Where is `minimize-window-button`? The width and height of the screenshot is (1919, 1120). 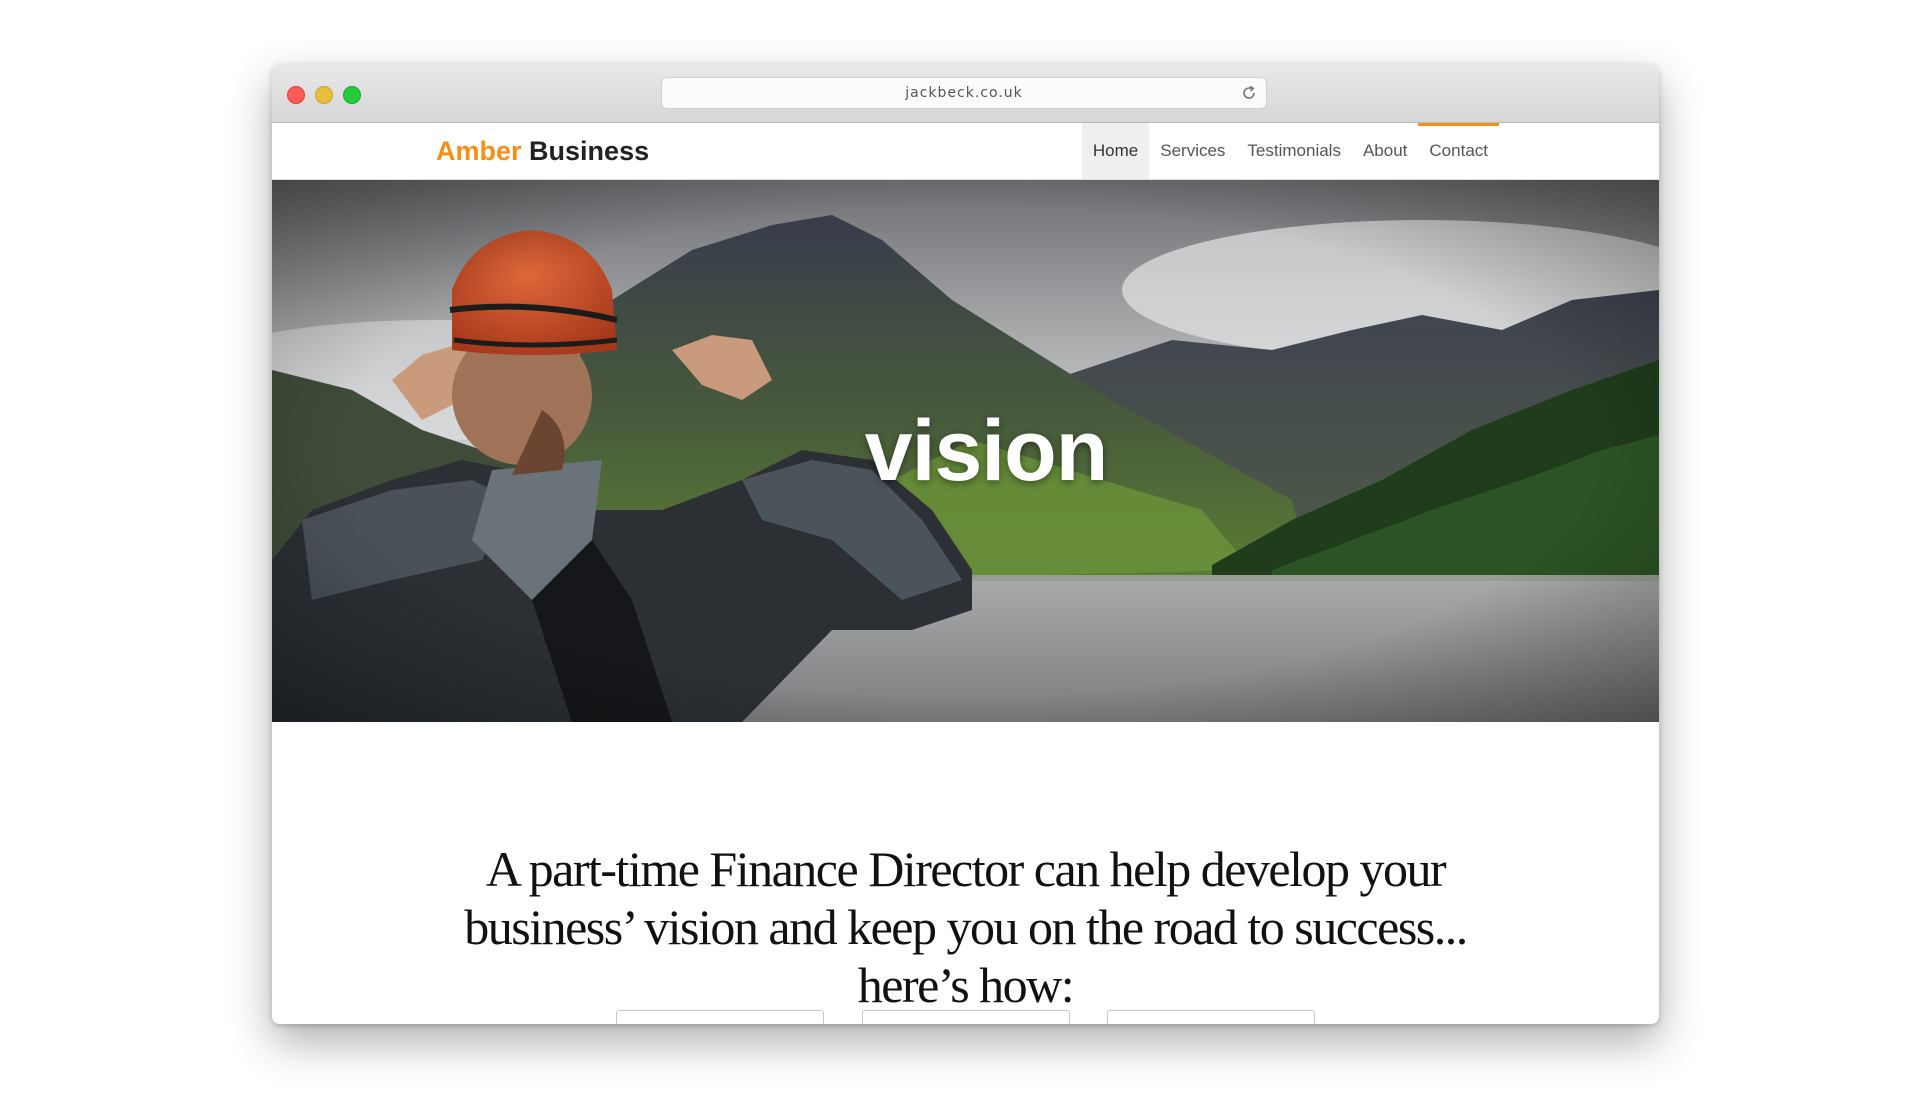
minimize-window-button is located at coordinates (324, 95).